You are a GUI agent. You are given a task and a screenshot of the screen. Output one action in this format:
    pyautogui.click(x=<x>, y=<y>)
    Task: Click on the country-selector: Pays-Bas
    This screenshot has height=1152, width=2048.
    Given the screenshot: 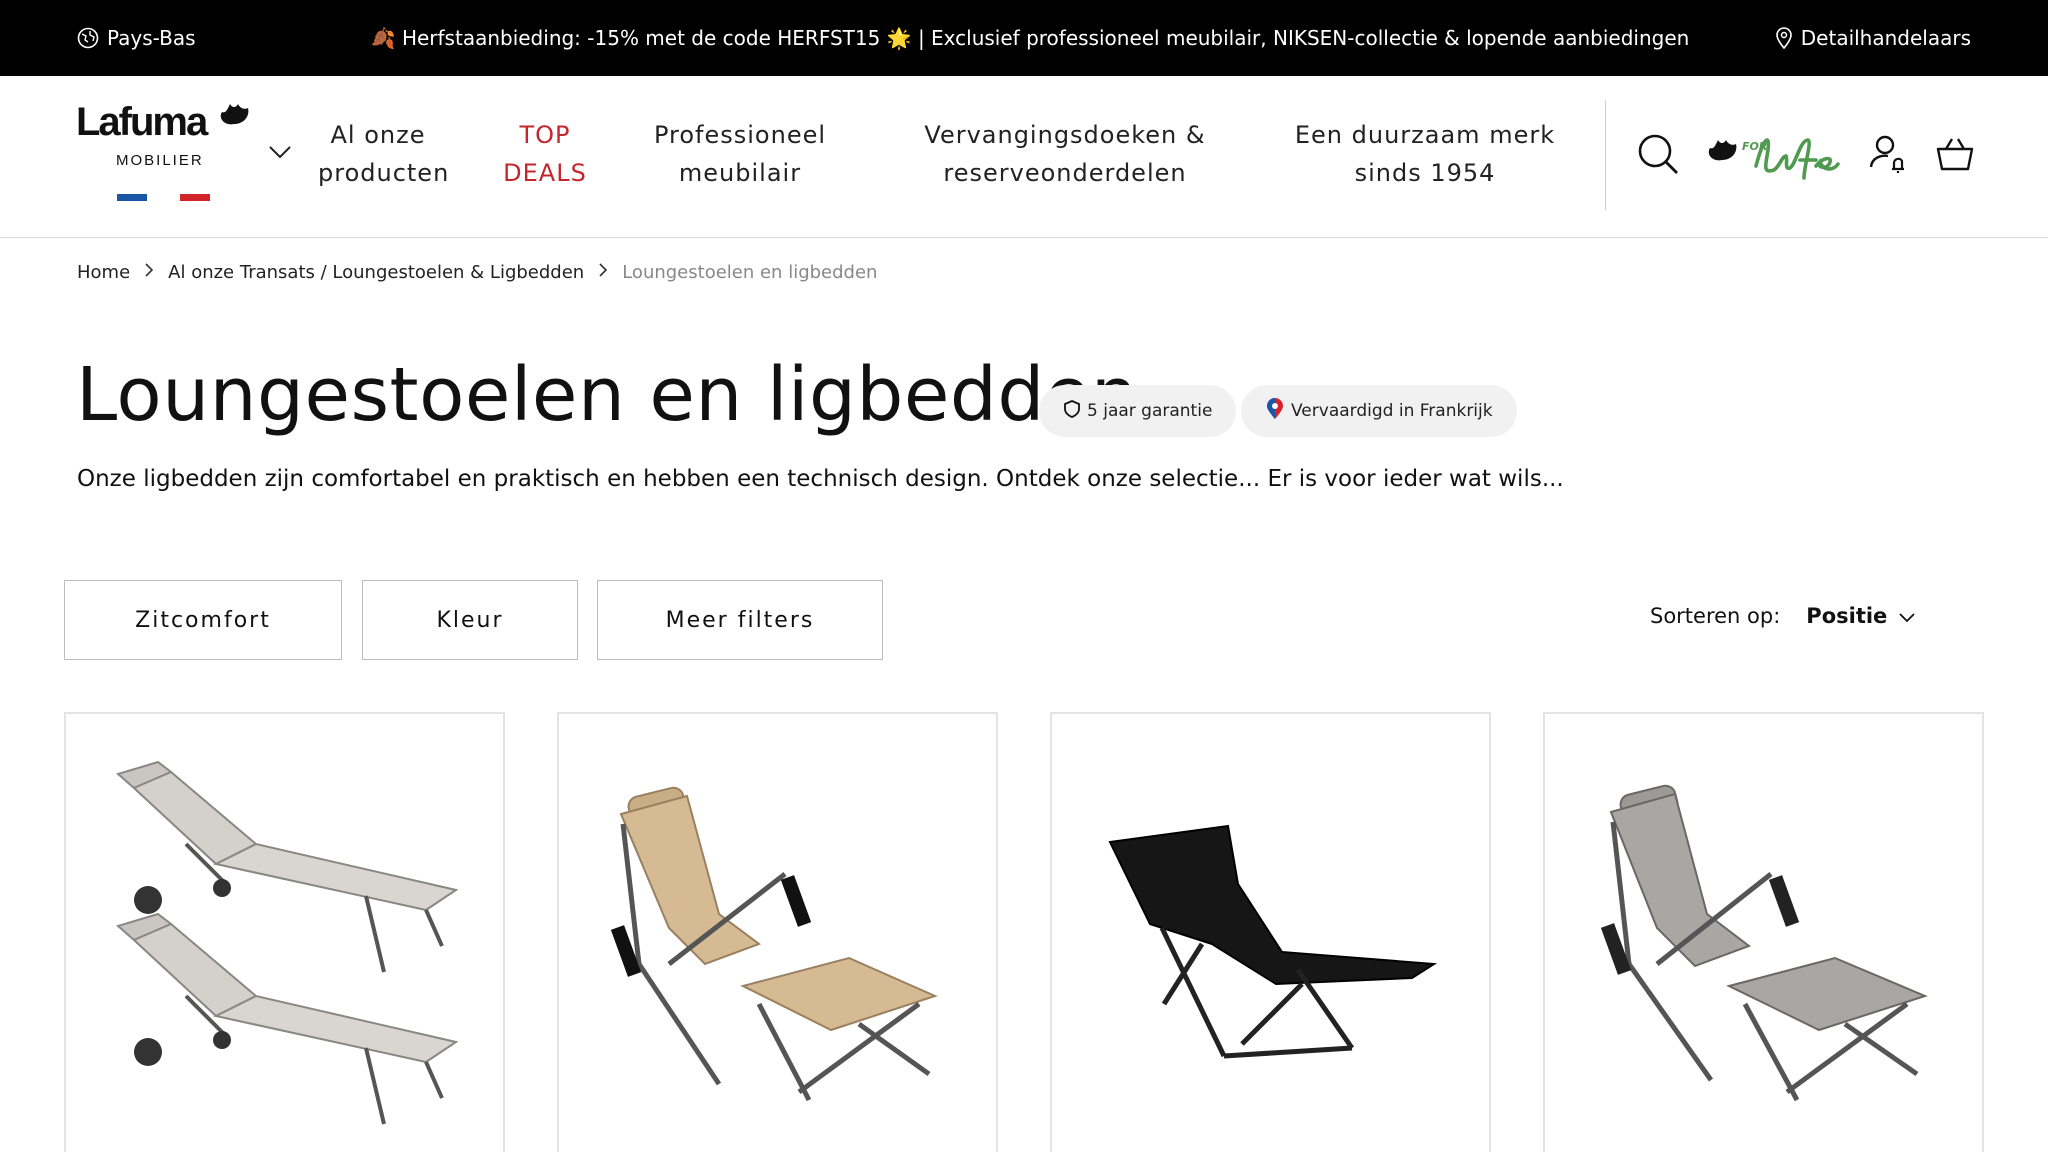 What is the action you would take?
    pyautogui.click(x=136, y=38)
    